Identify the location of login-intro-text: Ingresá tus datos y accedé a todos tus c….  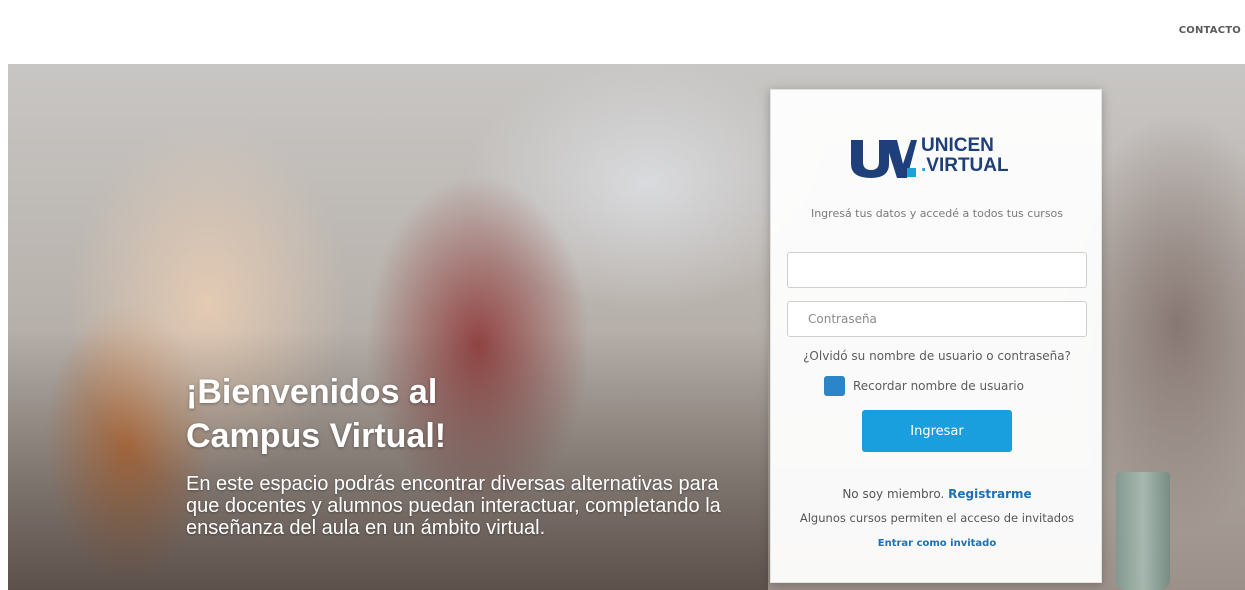
(937, 213).